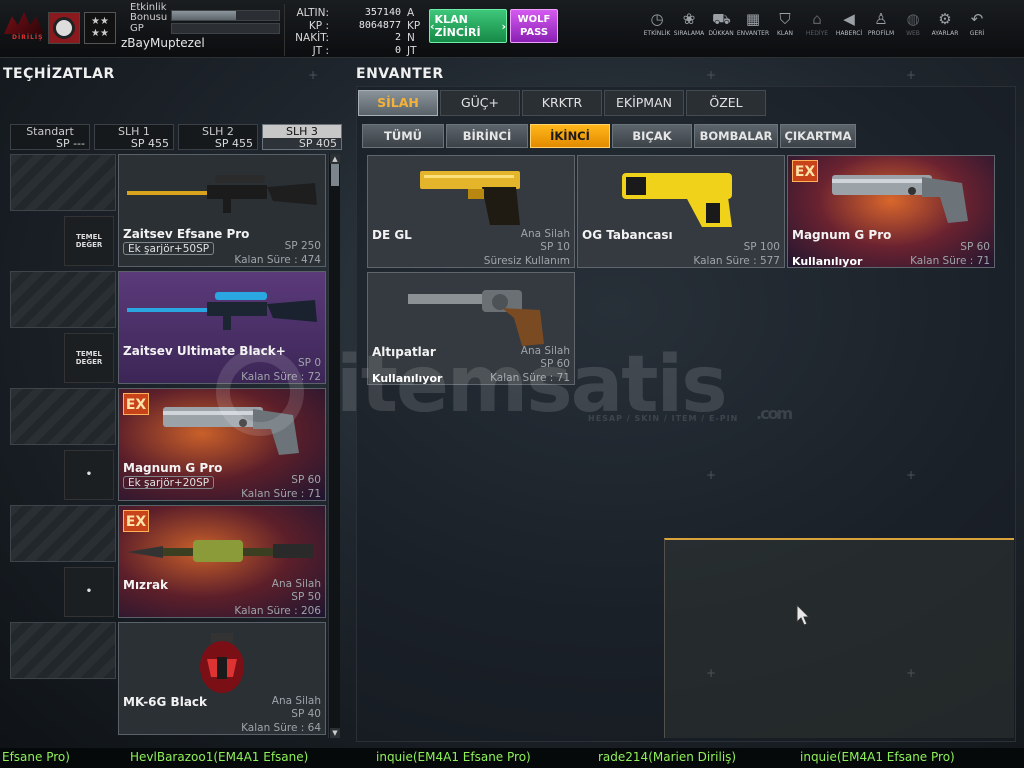 The image size is (1024, 768). I want to click on taser-image, so click(677, 200).